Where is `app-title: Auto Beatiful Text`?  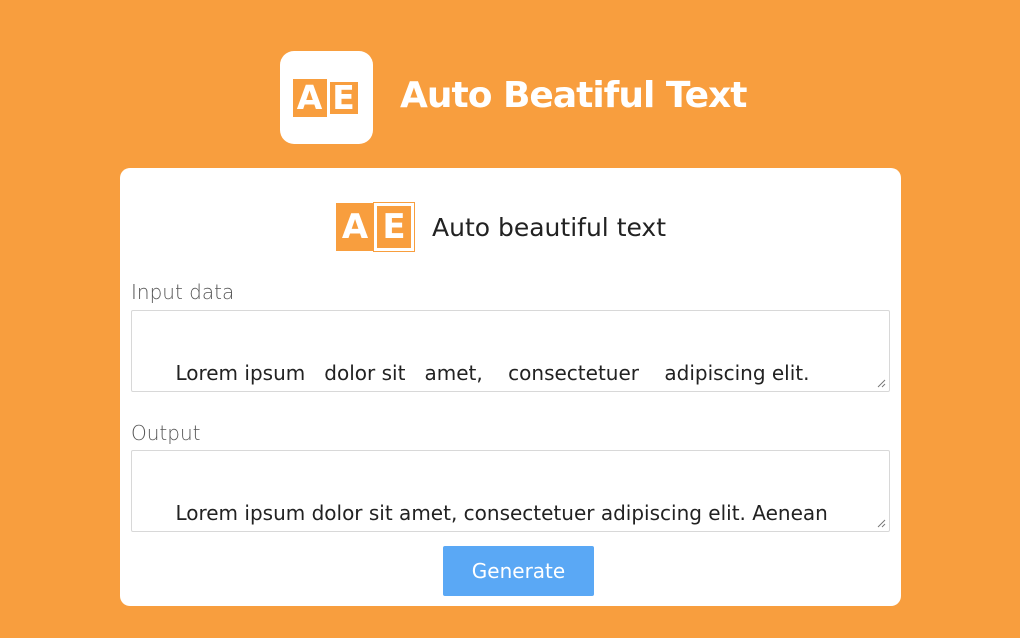
app-title: Auto Beatiful Text is located at coordinates (573, 95).